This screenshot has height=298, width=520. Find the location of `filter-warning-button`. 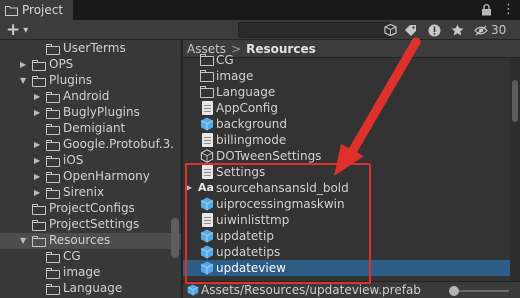

filter-warning-button is located at coordinates (434, 30).